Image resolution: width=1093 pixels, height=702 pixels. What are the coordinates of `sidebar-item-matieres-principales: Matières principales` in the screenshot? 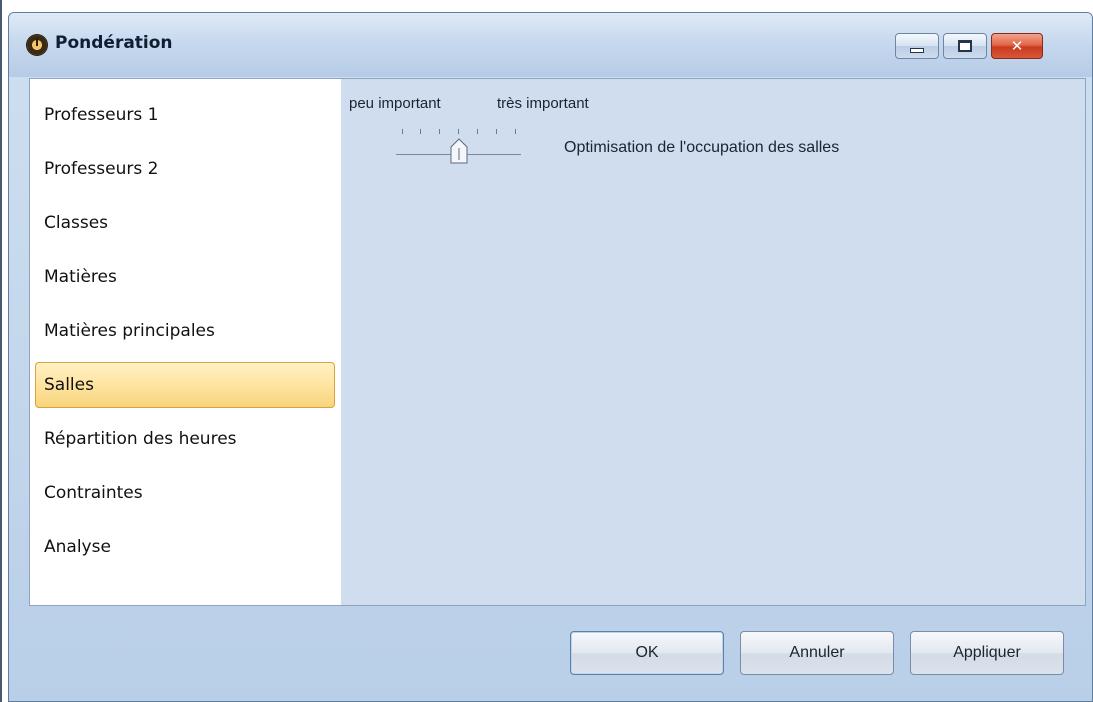 It's located at (185, 331).